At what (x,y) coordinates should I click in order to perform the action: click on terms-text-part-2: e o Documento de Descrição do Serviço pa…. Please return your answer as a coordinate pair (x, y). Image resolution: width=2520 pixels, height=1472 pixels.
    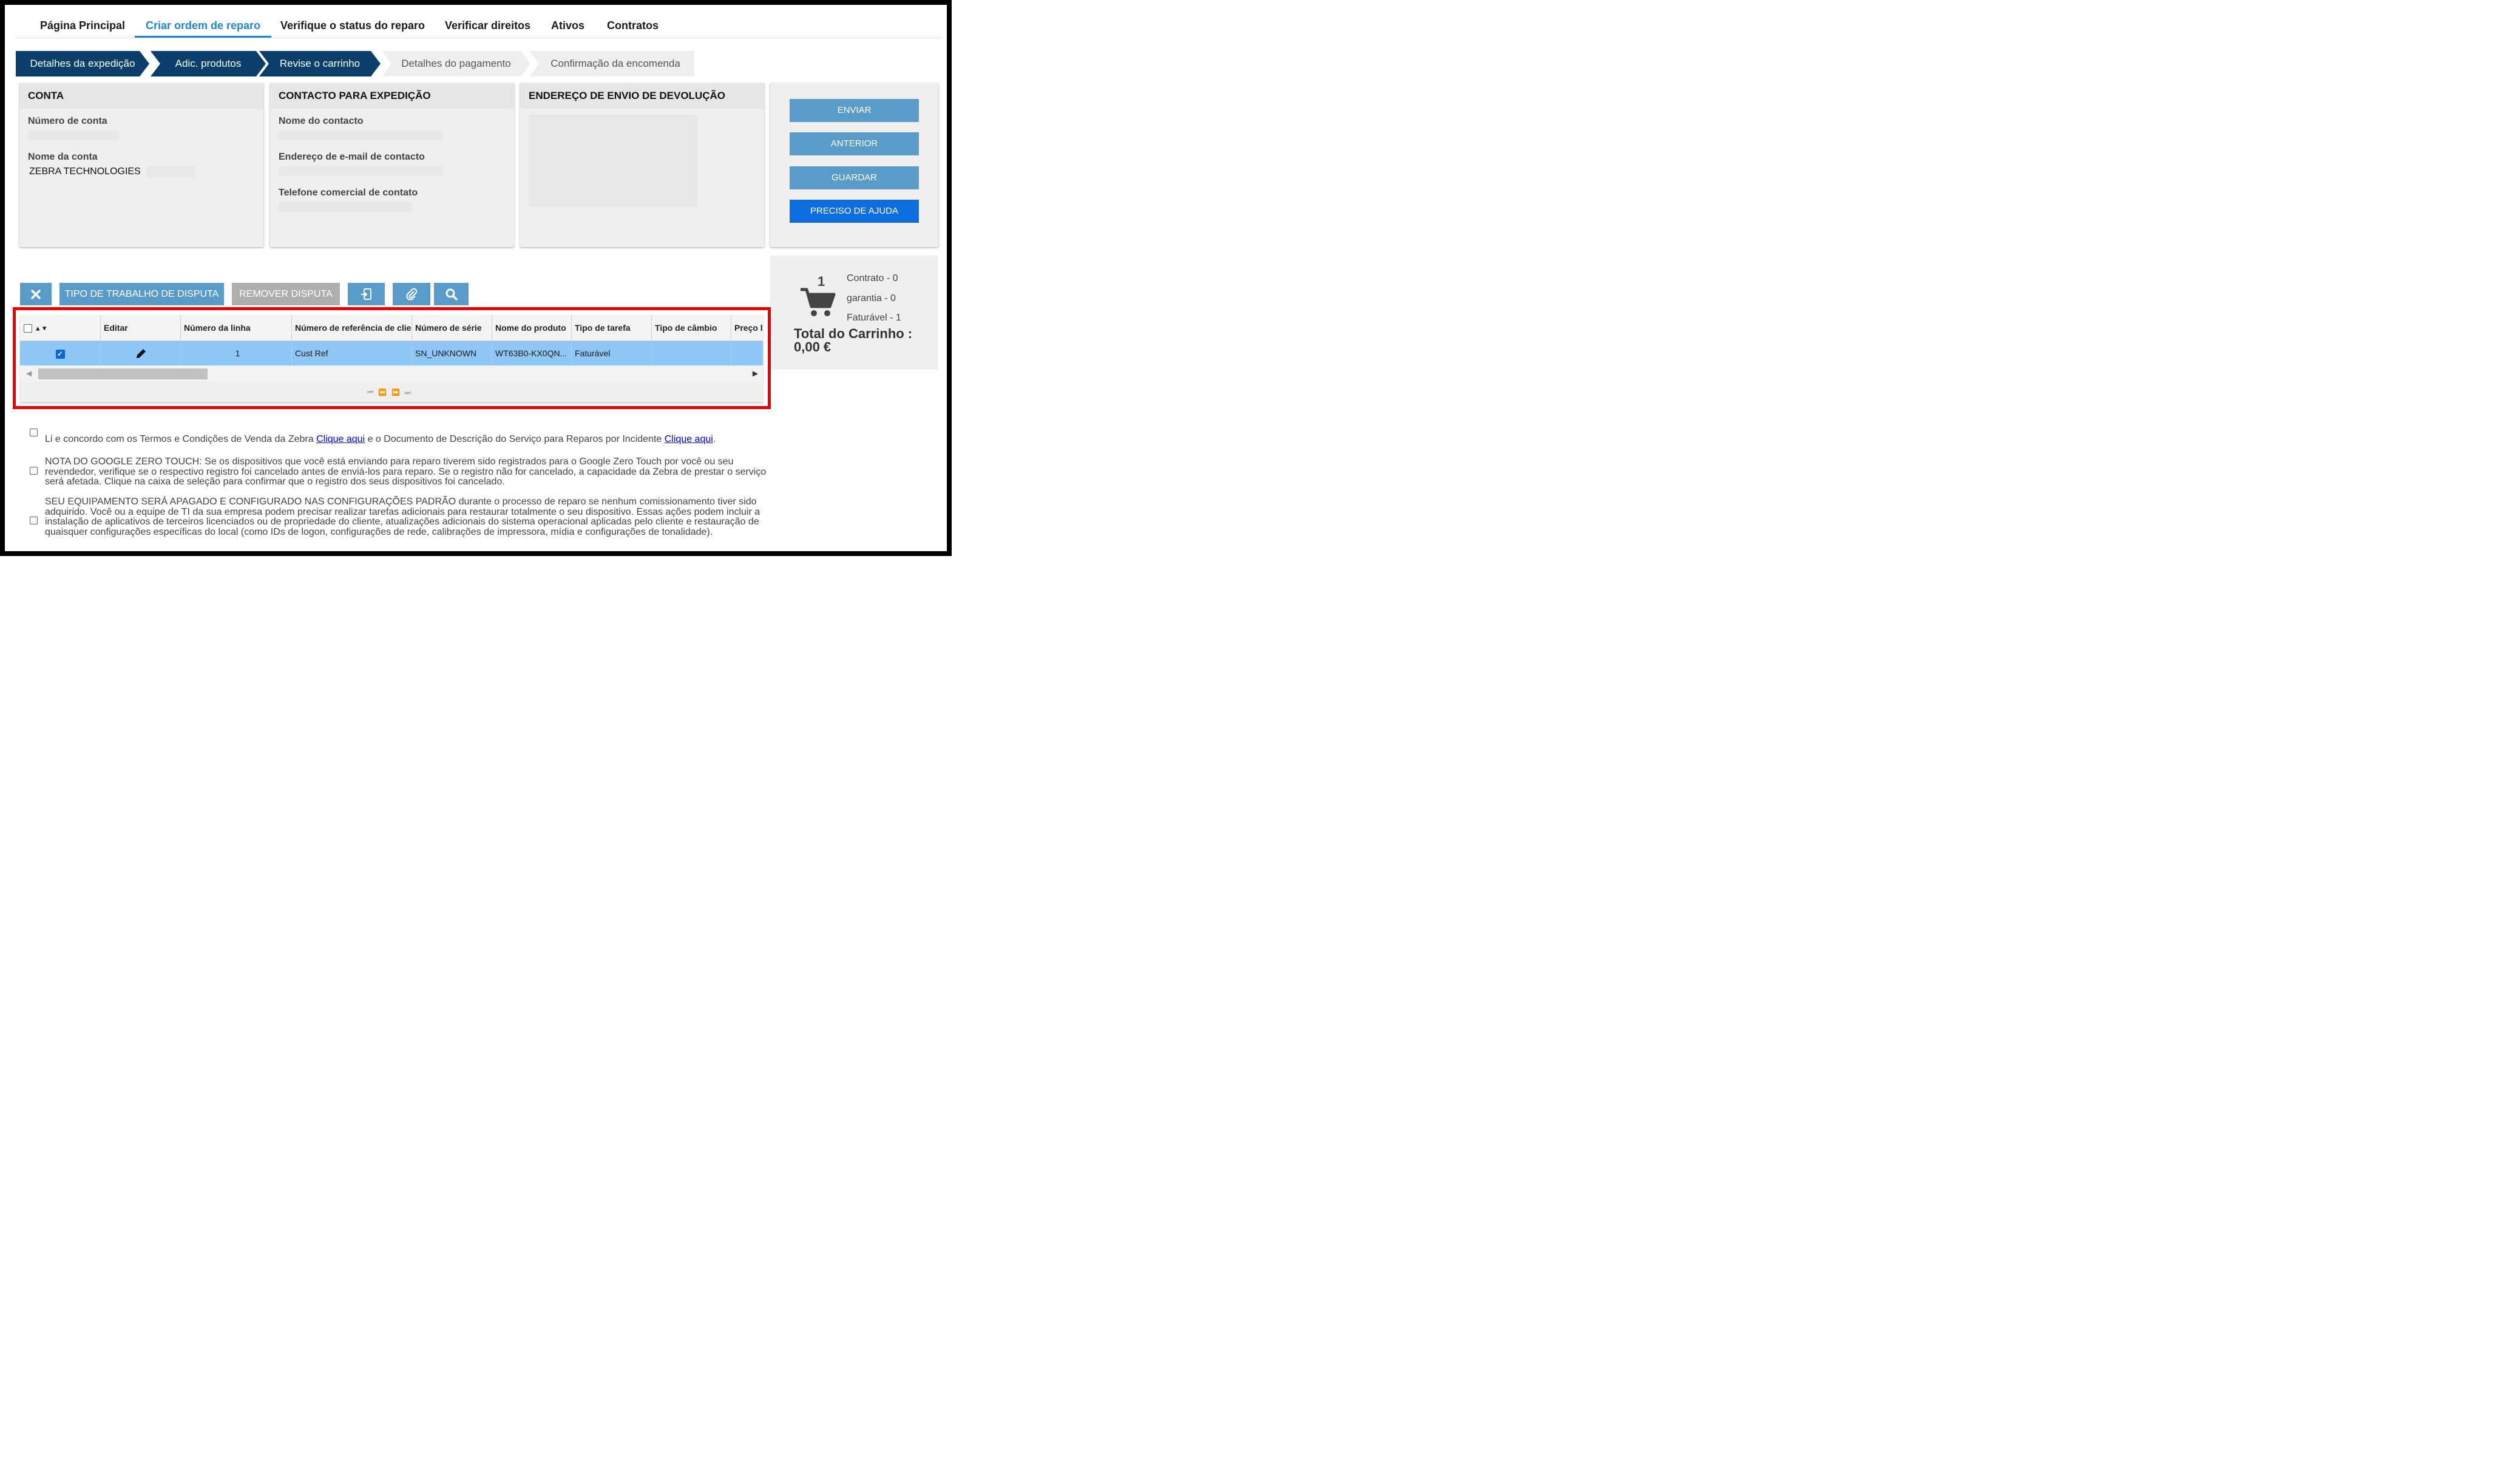
    Looking at the image, I should click on (515, 439).